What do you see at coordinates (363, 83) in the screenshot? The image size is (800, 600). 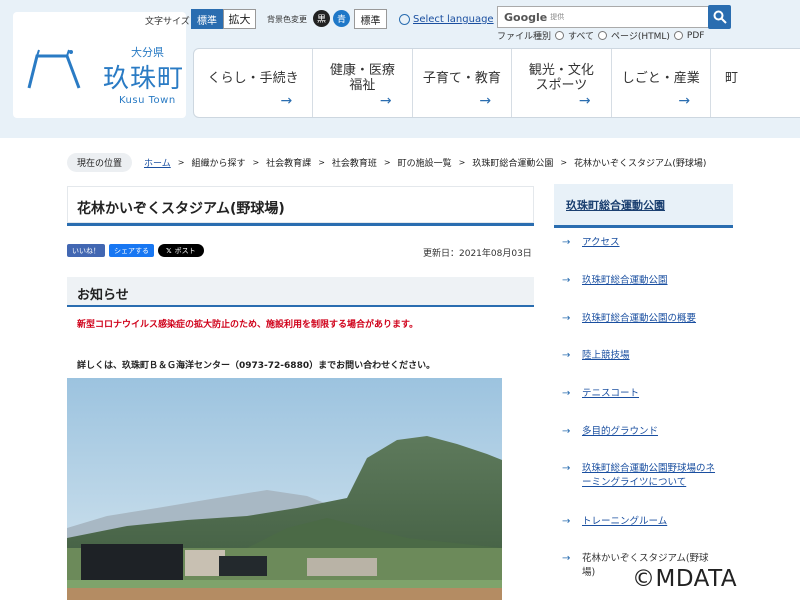 I see `nav-item-health: 健康・医療 福祉 →` at bounding box center [363, 83].